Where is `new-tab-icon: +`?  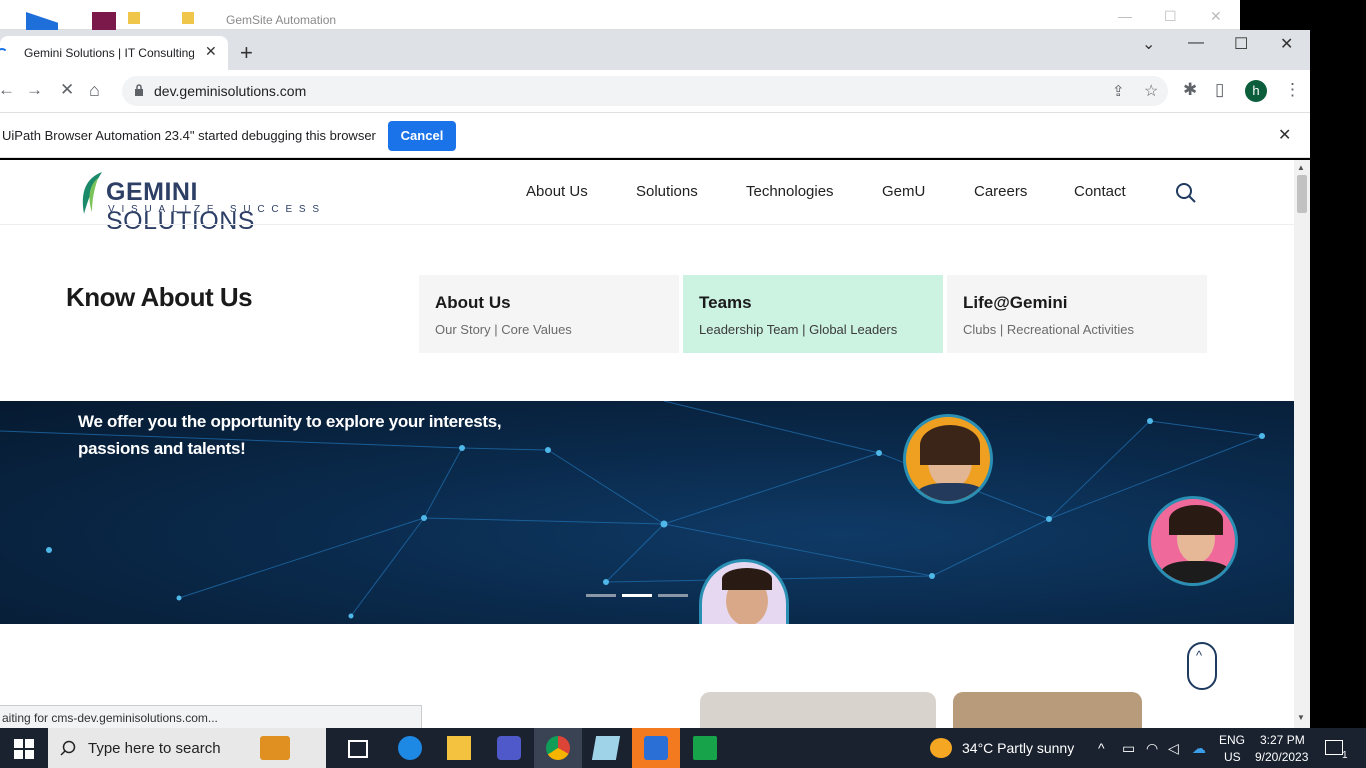
new-tab-icon: + is located at coordinates (246, 53).